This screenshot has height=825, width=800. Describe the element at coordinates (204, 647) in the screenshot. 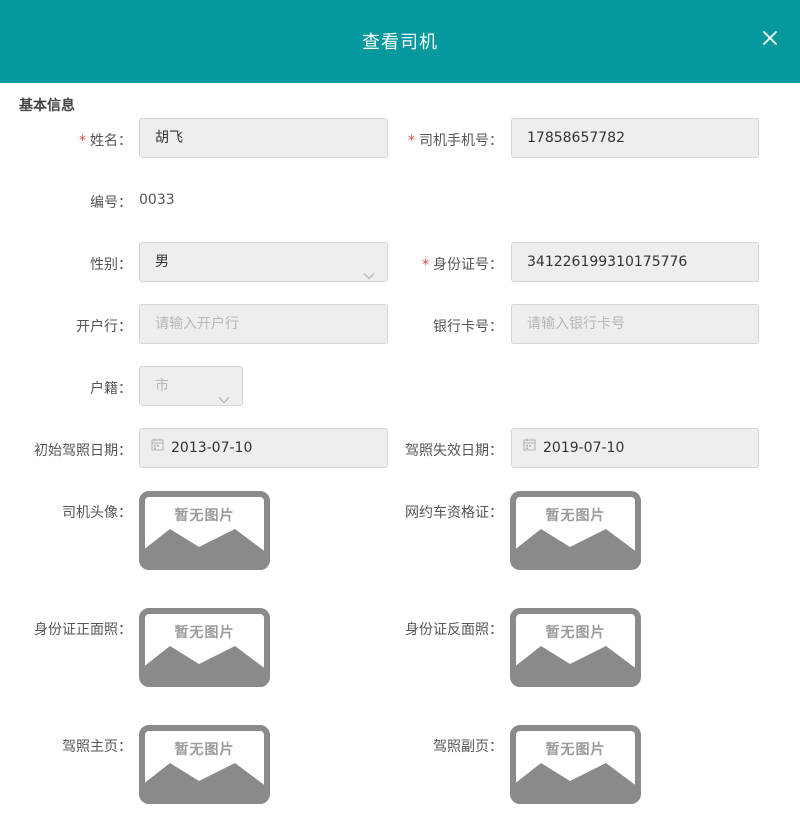

I see `id-front-image-placeholder: 暂无图片` at that location.